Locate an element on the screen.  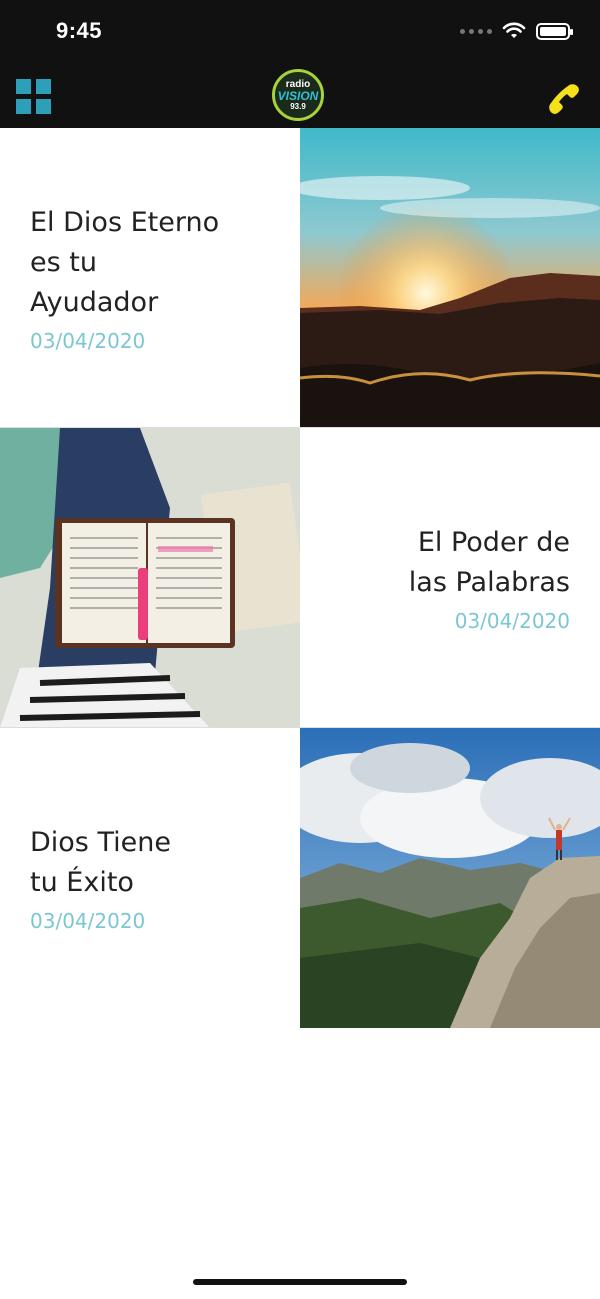
battery-icon is located at coordinates (554, 31).